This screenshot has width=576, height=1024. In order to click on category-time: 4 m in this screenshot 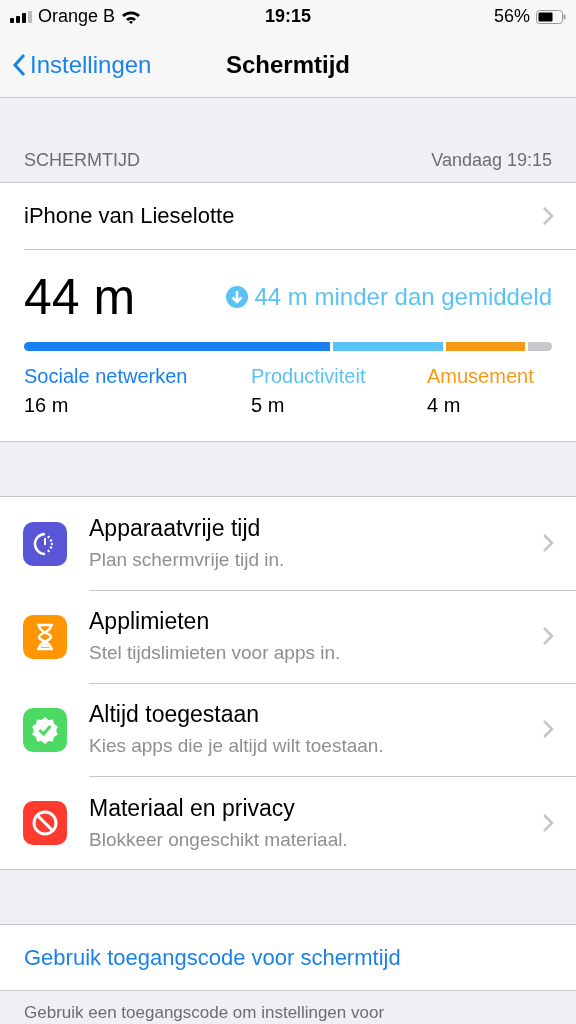, I will do `click(444, 405)`.